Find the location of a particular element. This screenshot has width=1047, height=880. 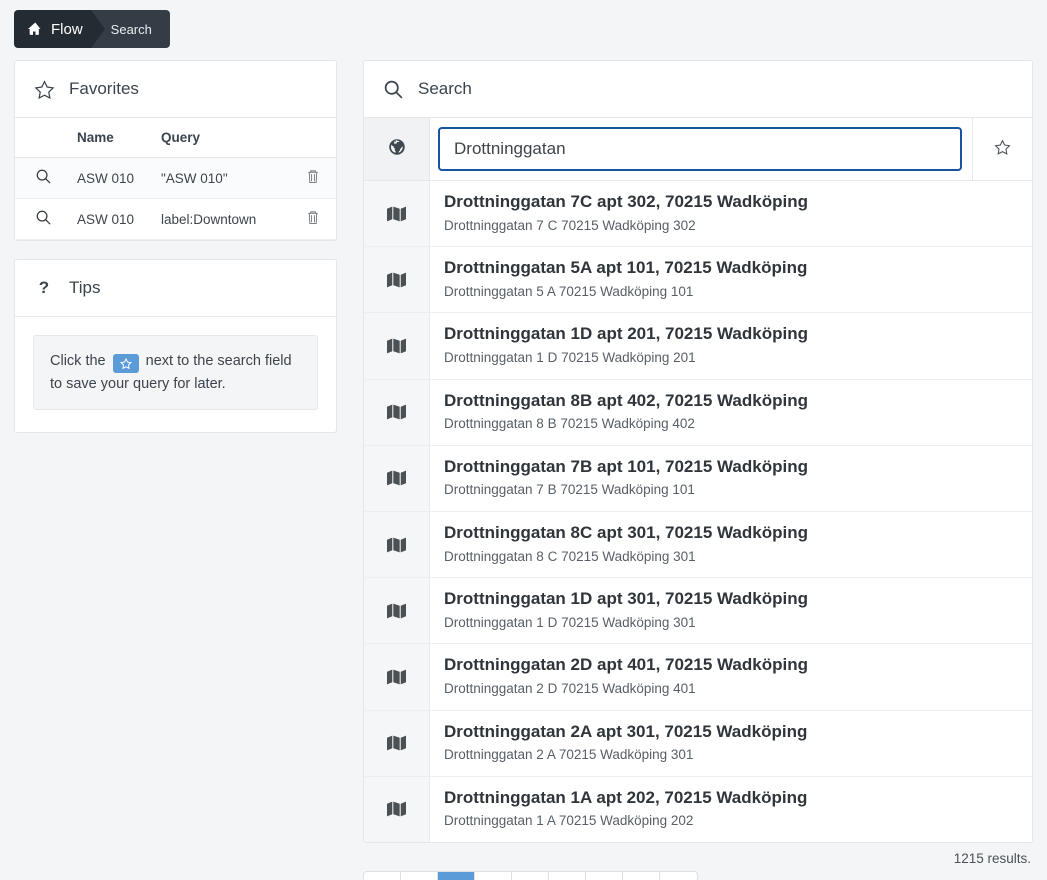

result-subtitle: Drottninggatan 7 B 70215 Wadköping 101 is located at coordinates (569, 490).